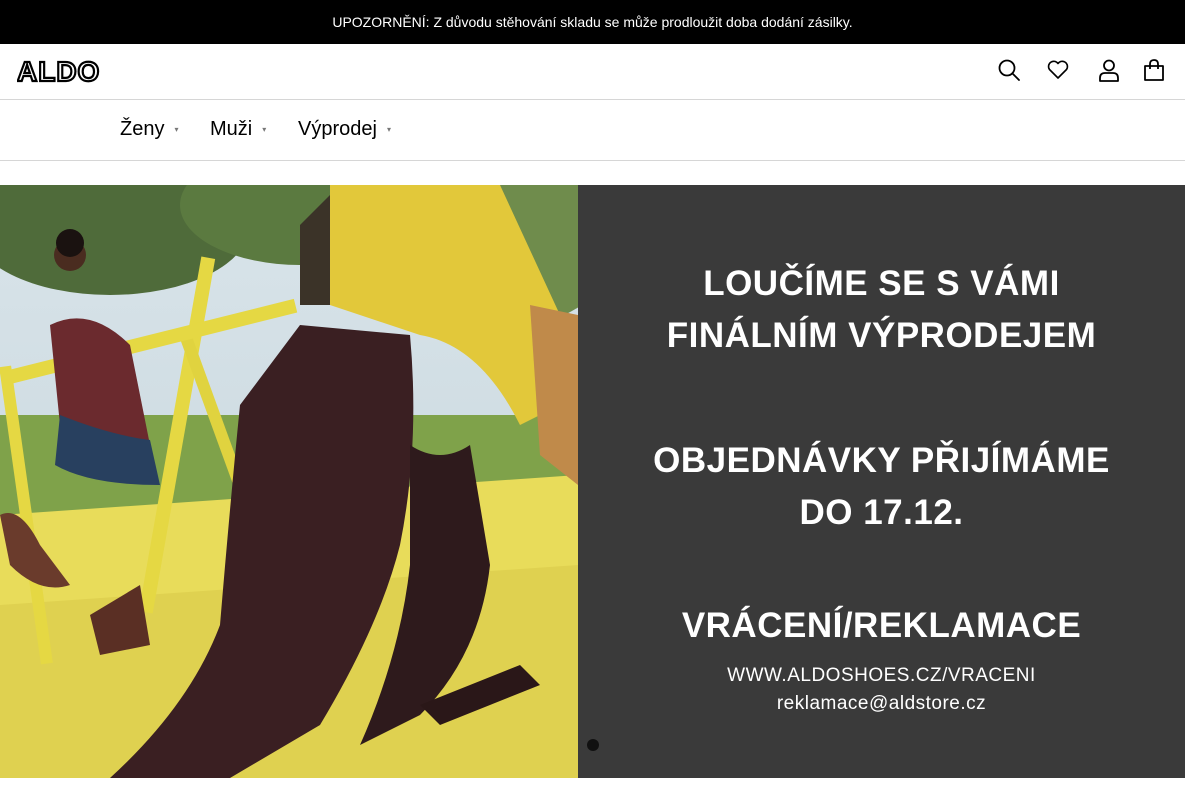  What do you see at coordinates (881, 335) in the screenshot?
I see `promo-line-2: FINÁLNÍM VÝPRODEJEM` at bounding box center [881, 335].